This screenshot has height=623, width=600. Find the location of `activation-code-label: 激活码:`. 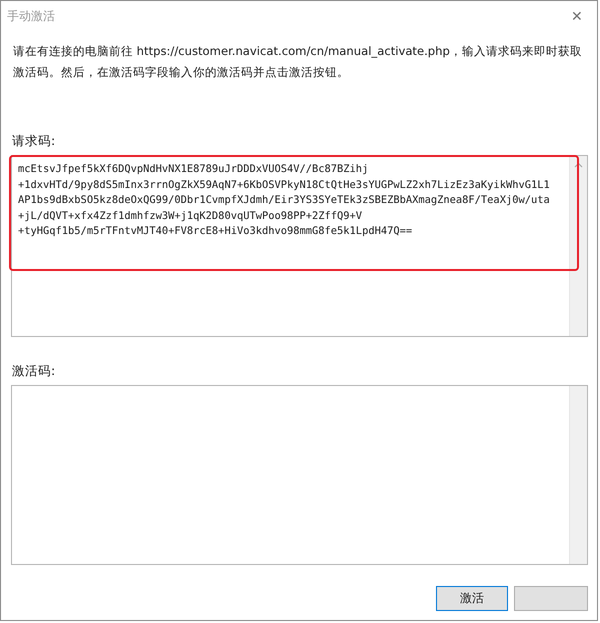

activation-code-label: 激活码: is located at coordinates (34, 371).